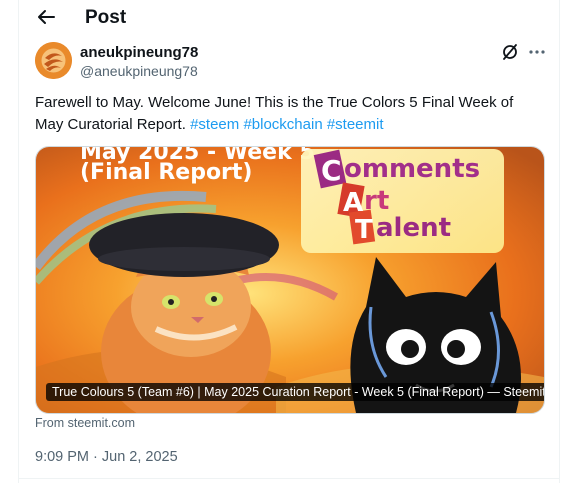  Describe the element at coordinates (355, 124) in the screenshot. I see `hashtag-steemit: #steemit` at that location.